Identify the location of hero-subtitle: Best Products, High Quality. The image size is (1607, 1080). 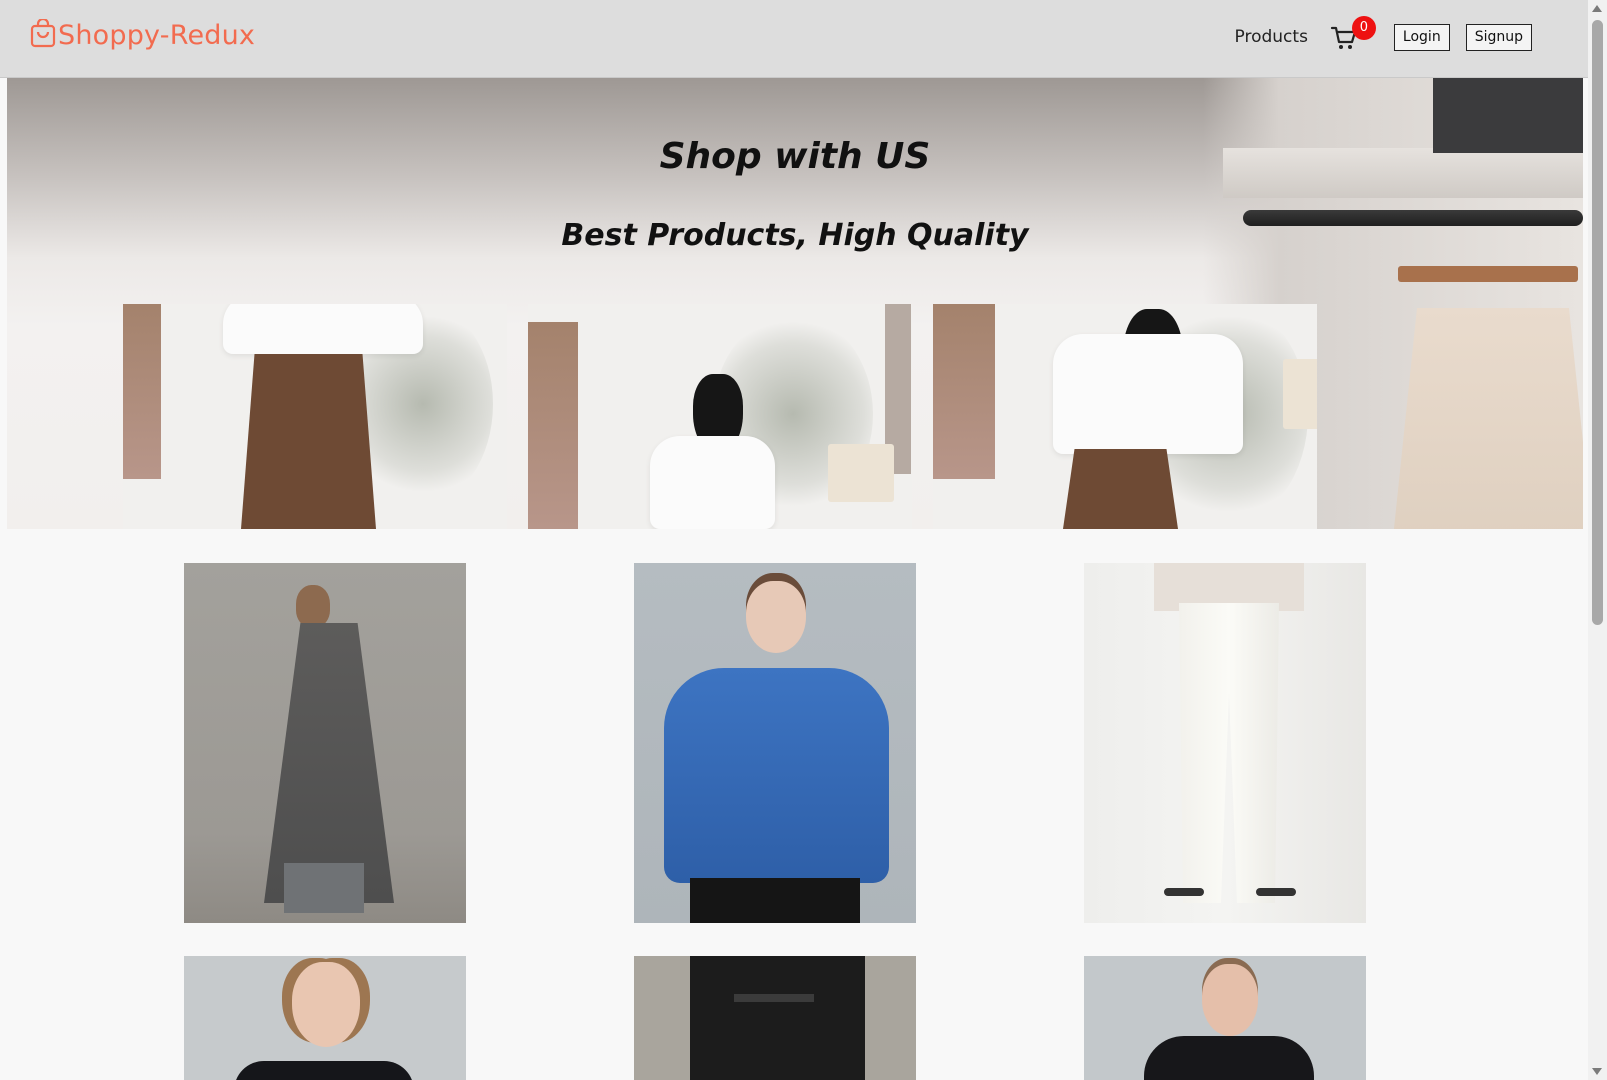
(795, 235).